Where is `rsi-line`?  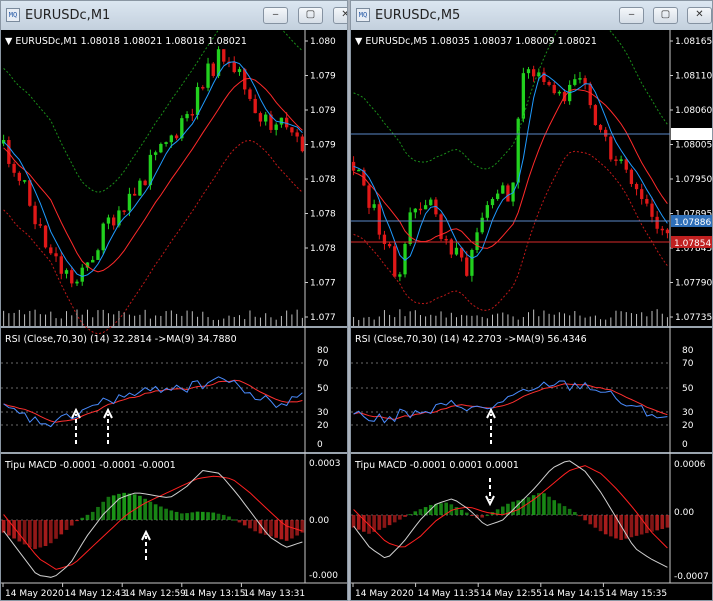
rsi-line is located at coordinates (510, 402).